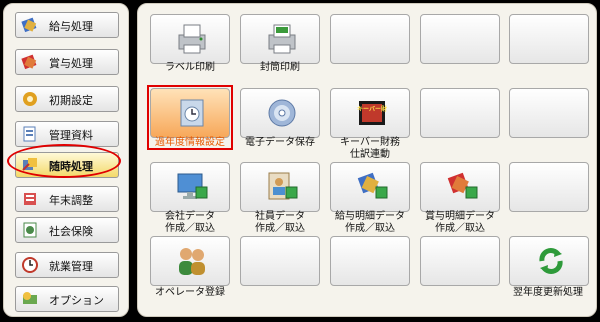 The width and height of the screenshot is (600, 322). I want to click on operators-icon, so click(192, 261).